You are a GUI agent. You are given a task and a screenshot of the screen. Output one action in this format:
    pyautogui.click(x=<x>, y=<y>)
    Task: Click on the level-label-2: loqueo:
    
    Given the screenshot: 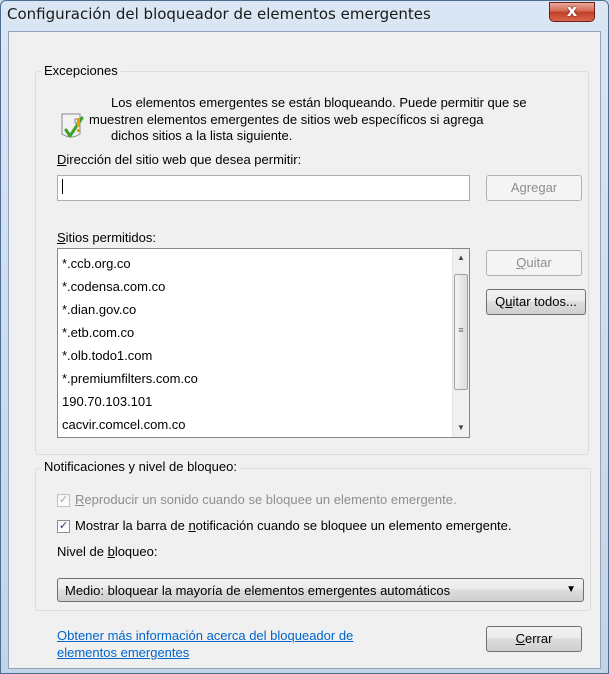 What is the action you would take?
    pyautogui.click(x=136, y=551)
    